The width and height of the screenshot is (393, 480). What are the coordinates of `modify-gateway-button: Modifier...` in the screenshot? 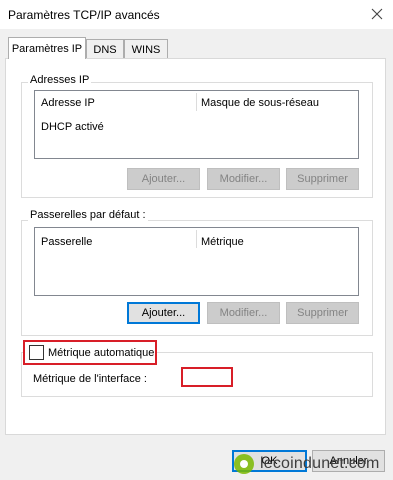 It's located at (243, 313).